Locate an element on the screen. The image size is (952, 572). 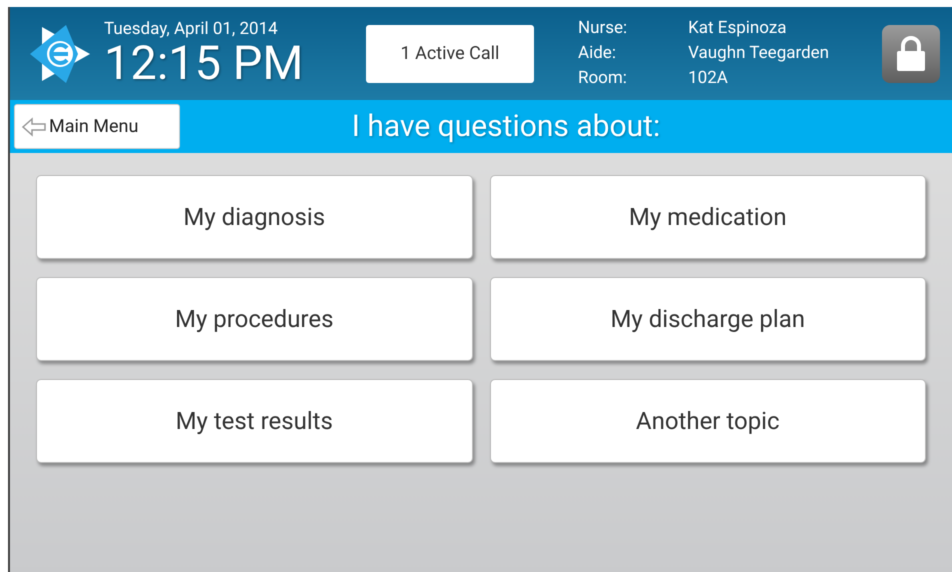
topic-button: My medication is located at coordinates (708, 217).